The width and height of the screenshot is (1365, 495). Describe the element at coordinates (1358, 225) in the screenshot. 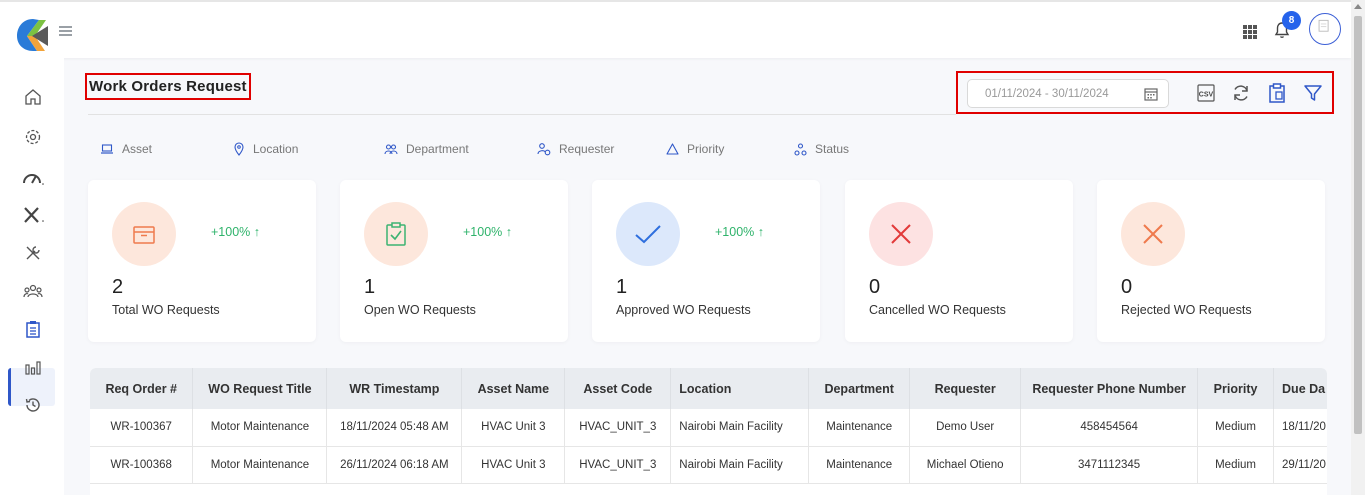

I see `scrollbar-thumb` at that location.